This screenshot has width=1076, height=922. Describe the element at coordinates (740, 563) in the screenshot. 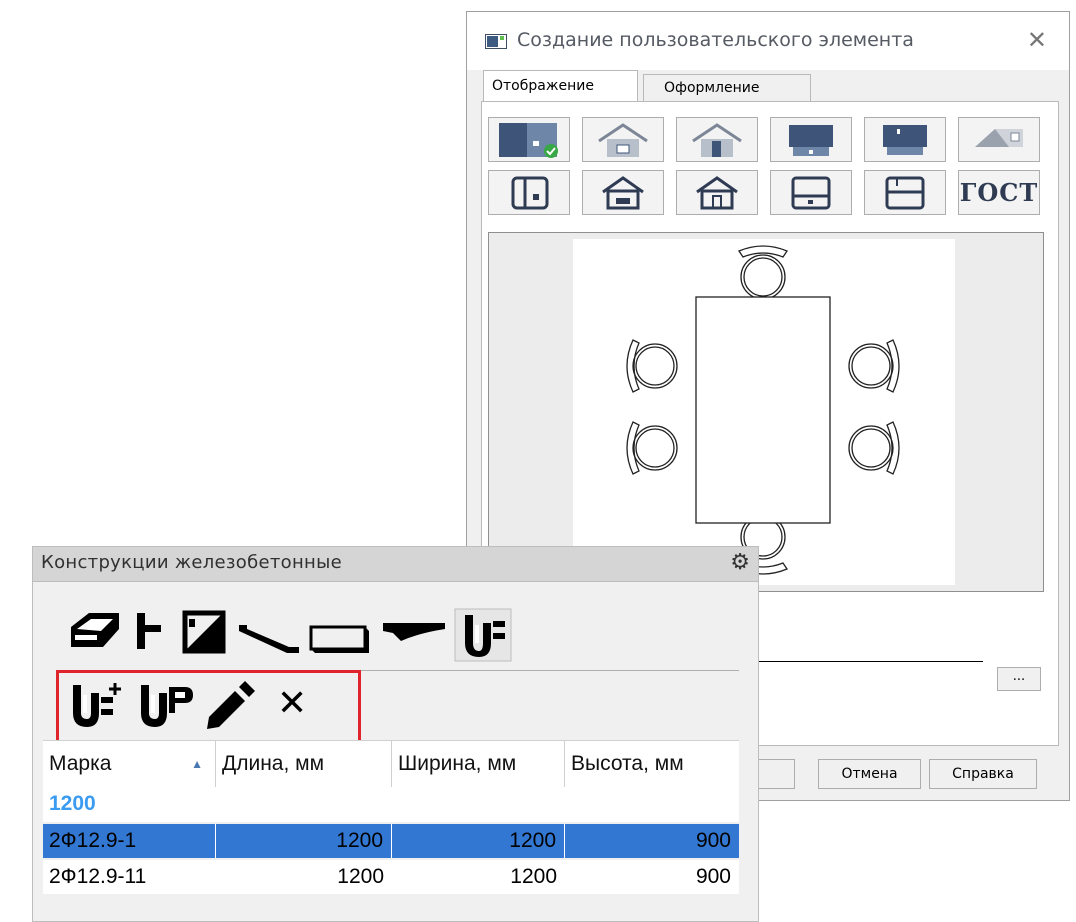

I see `gear-icon: ⚙` at that location.